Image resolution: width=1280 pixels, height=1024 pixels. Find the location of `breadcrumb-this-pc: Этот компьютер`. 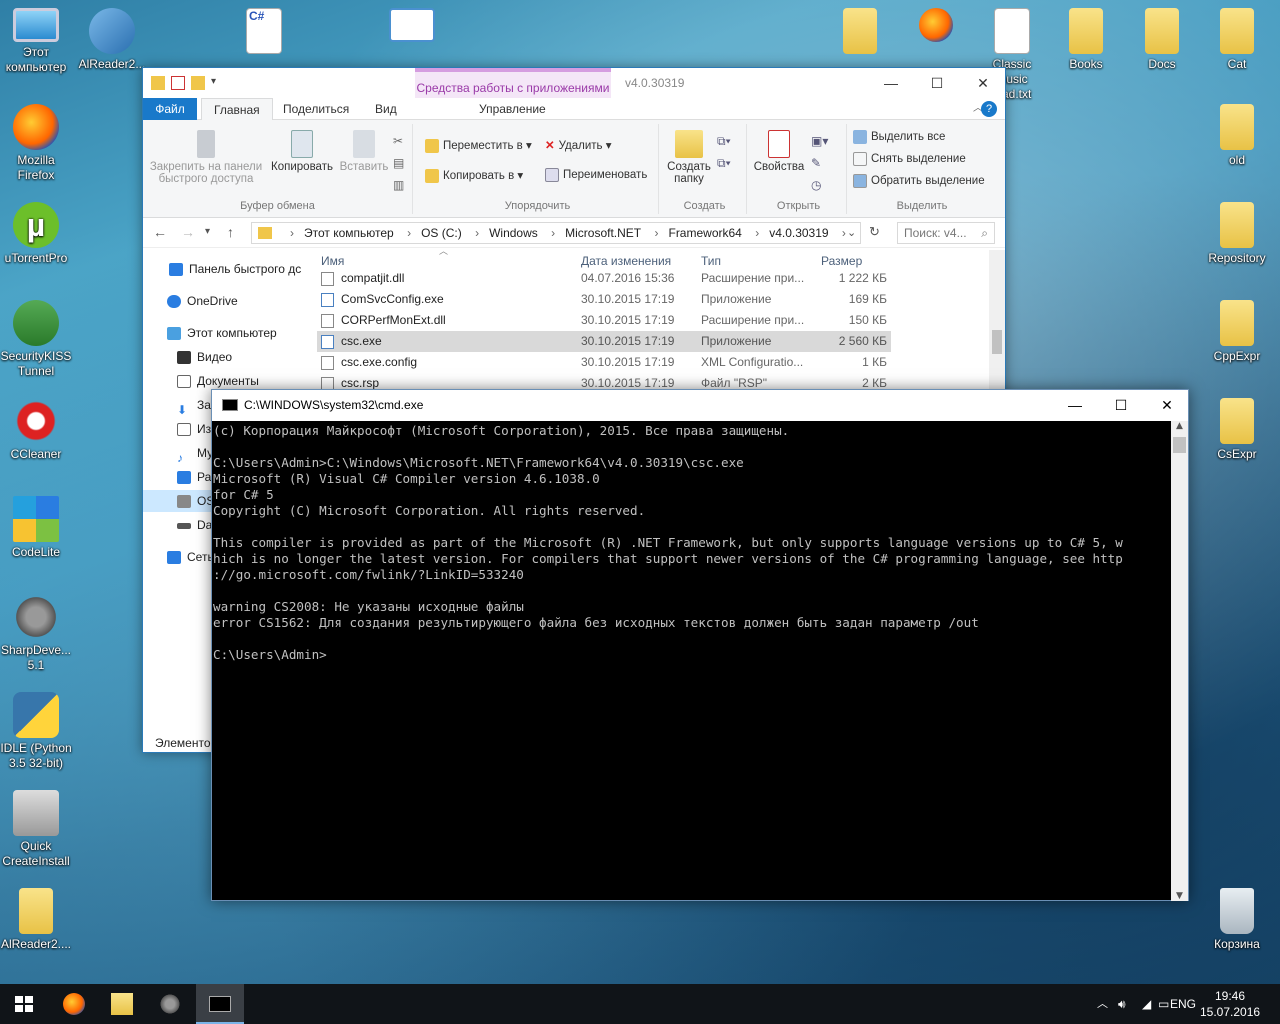

breadcrumb-this-pc: Этот компьютер is located at coordinates (349, 233).